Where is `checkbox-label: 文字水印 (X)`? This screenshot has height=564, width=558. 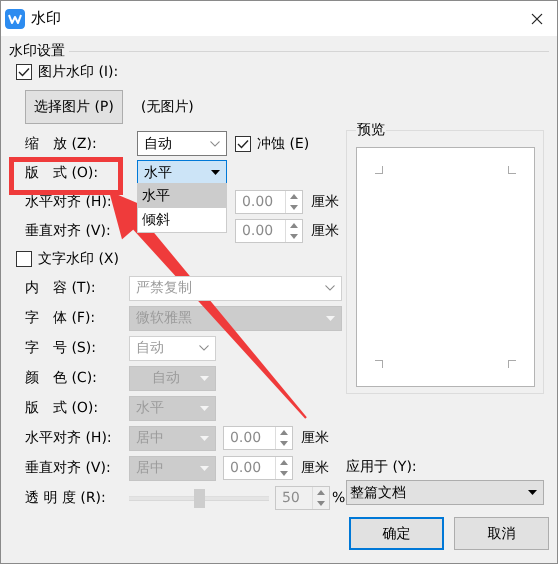 checkbox-label: 文字水印 (X) is located at coordinates (78, 259).